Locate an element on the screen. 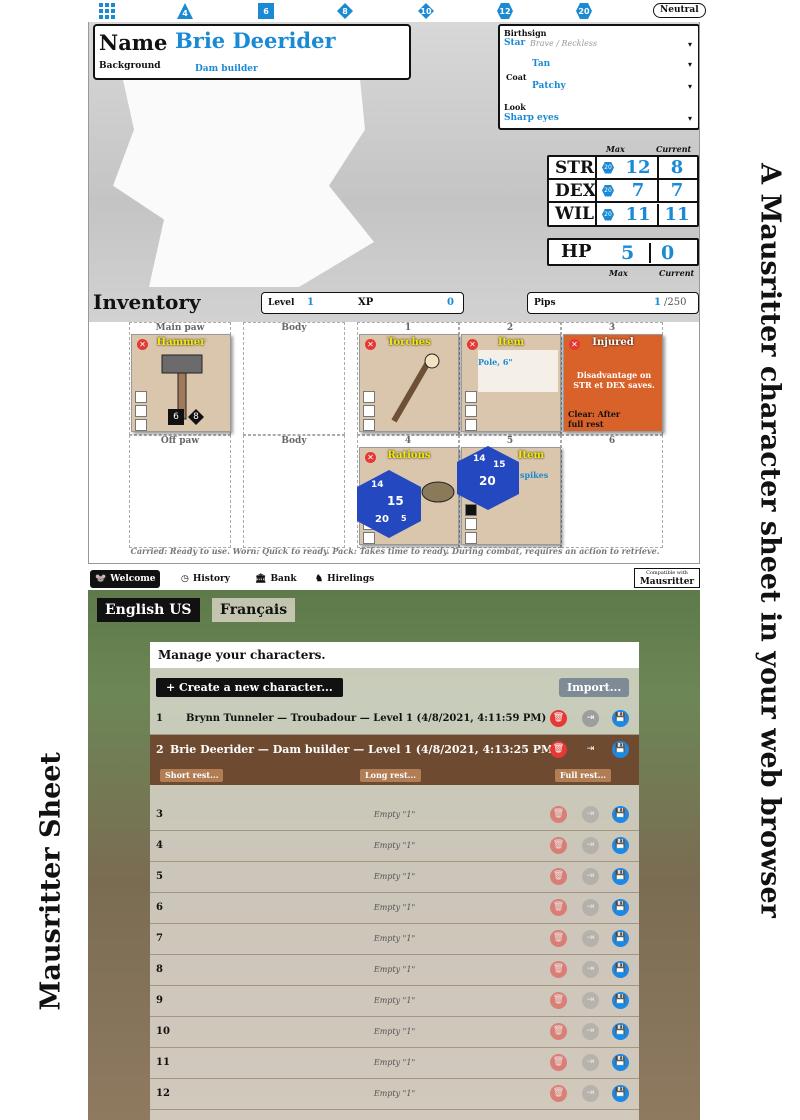 This screenshot has width=800, height=1120. character-row-empty: 6 Empty "1" 🗑 ⇥ 💾 is located at coordinates (394, 908).